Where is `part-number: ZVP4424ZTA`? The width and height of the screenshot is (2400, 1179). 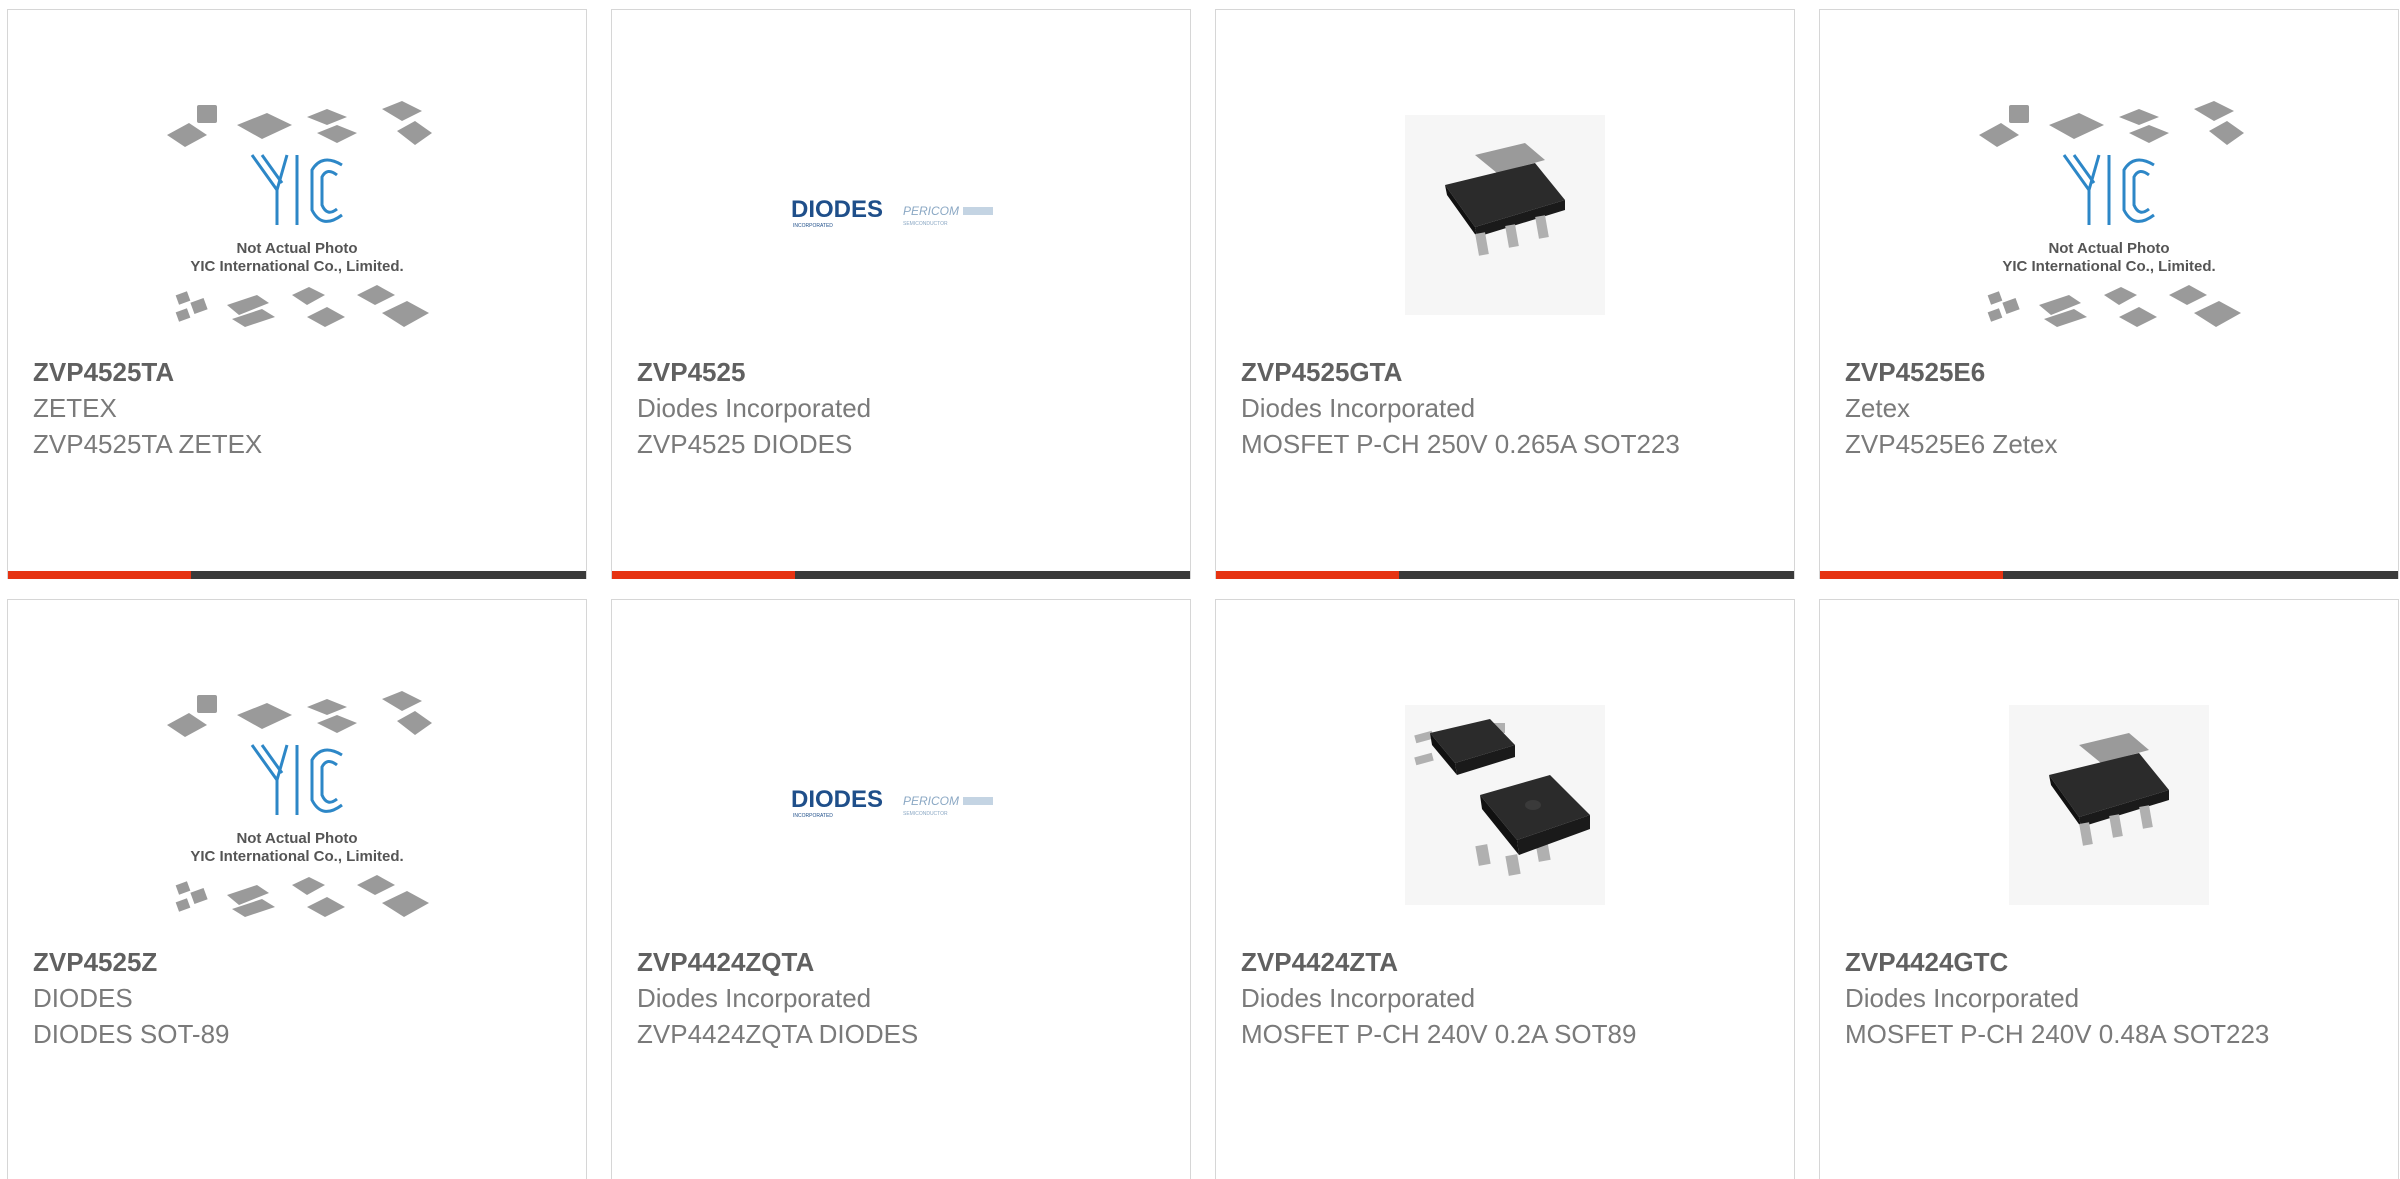 part-number: ZVP4424ZTA is located at coordinates (1507, 962).